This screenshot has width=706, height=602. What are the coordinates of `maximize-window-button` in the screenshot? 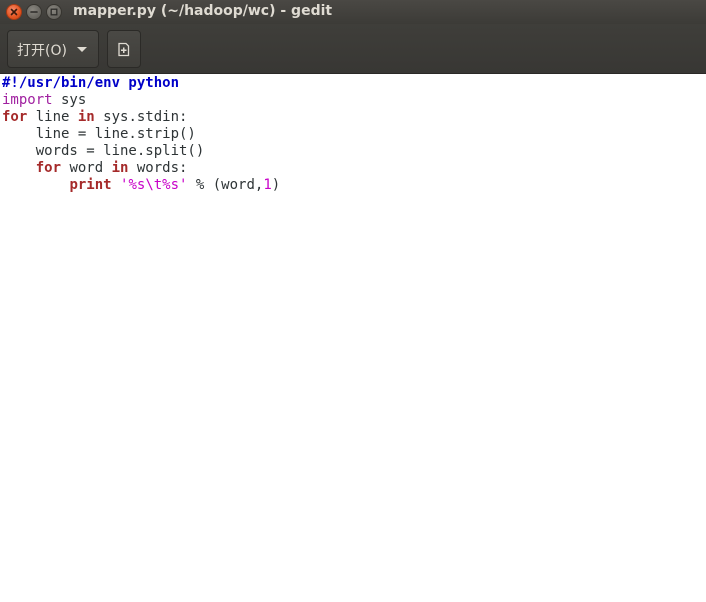 It's located at (54, 12).